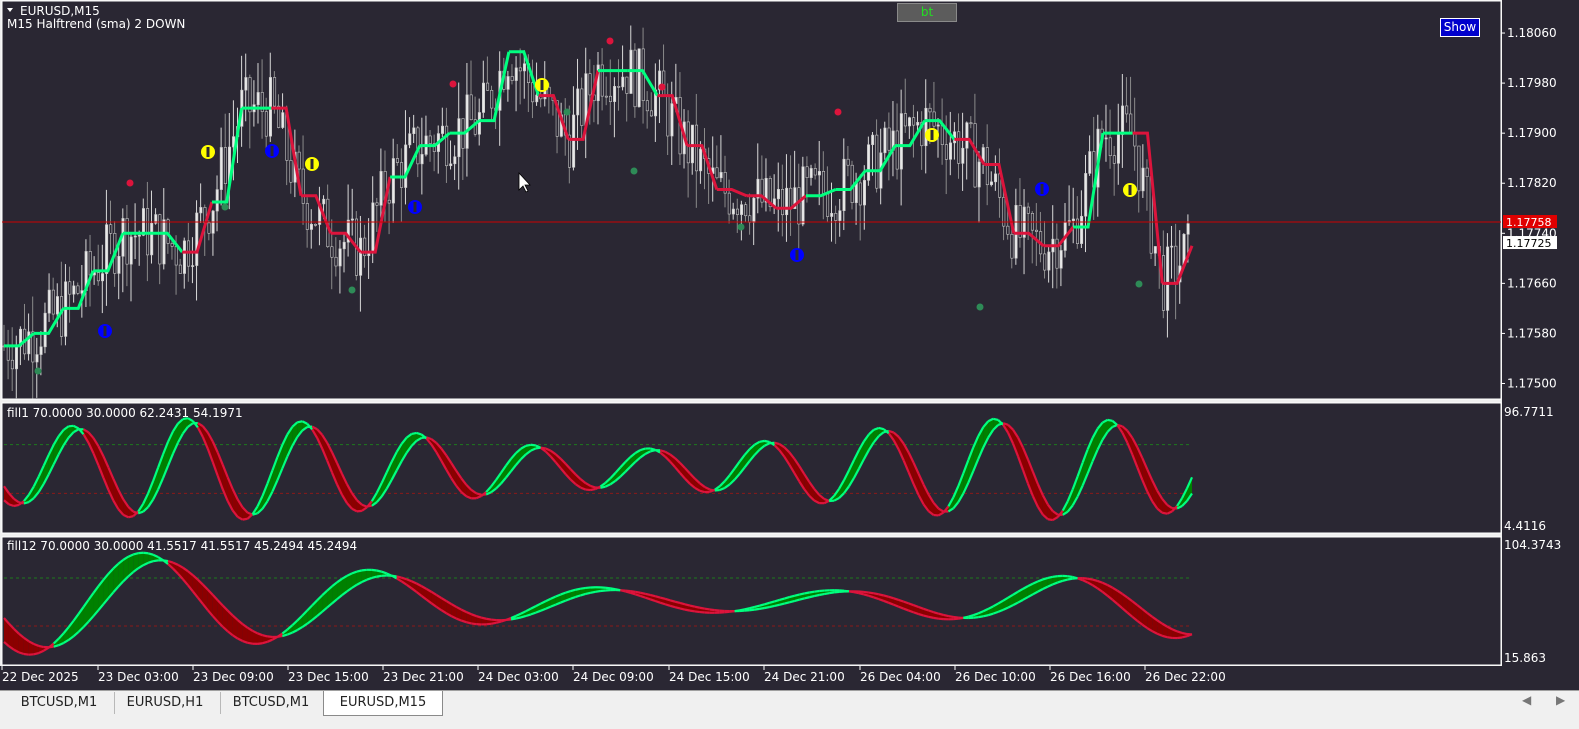 Image resolution: width=1579 pixels, height=729 pixels. Describe the element at coordinates (1560, 700) in the screenshot. I see `tab-scroll-right-icon: ▶` at that location.